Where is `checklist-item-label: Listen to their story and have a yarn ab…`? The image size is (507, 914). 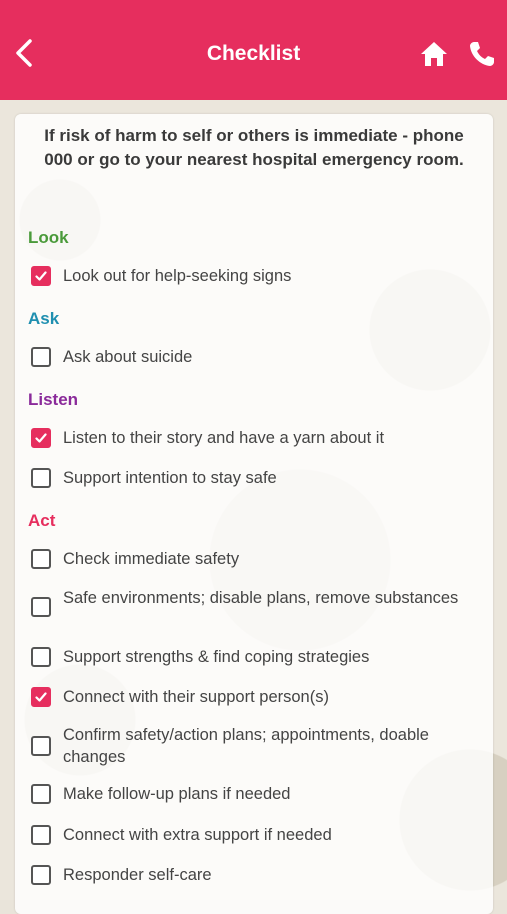
checklist-item-label: Listen to their story and have a yarn ab… is located at coordinates (224, 438).